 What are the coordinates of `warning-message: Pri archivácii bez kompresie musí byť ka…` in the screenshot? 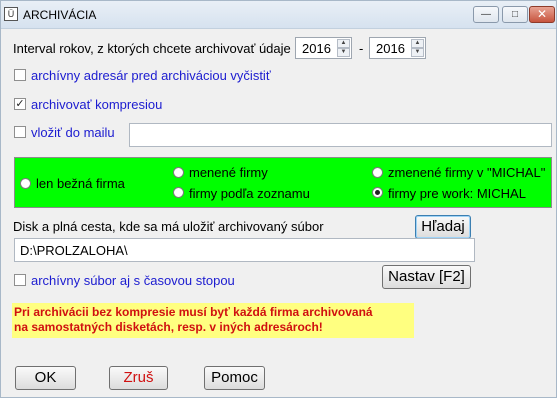 It's located at (213, 320).